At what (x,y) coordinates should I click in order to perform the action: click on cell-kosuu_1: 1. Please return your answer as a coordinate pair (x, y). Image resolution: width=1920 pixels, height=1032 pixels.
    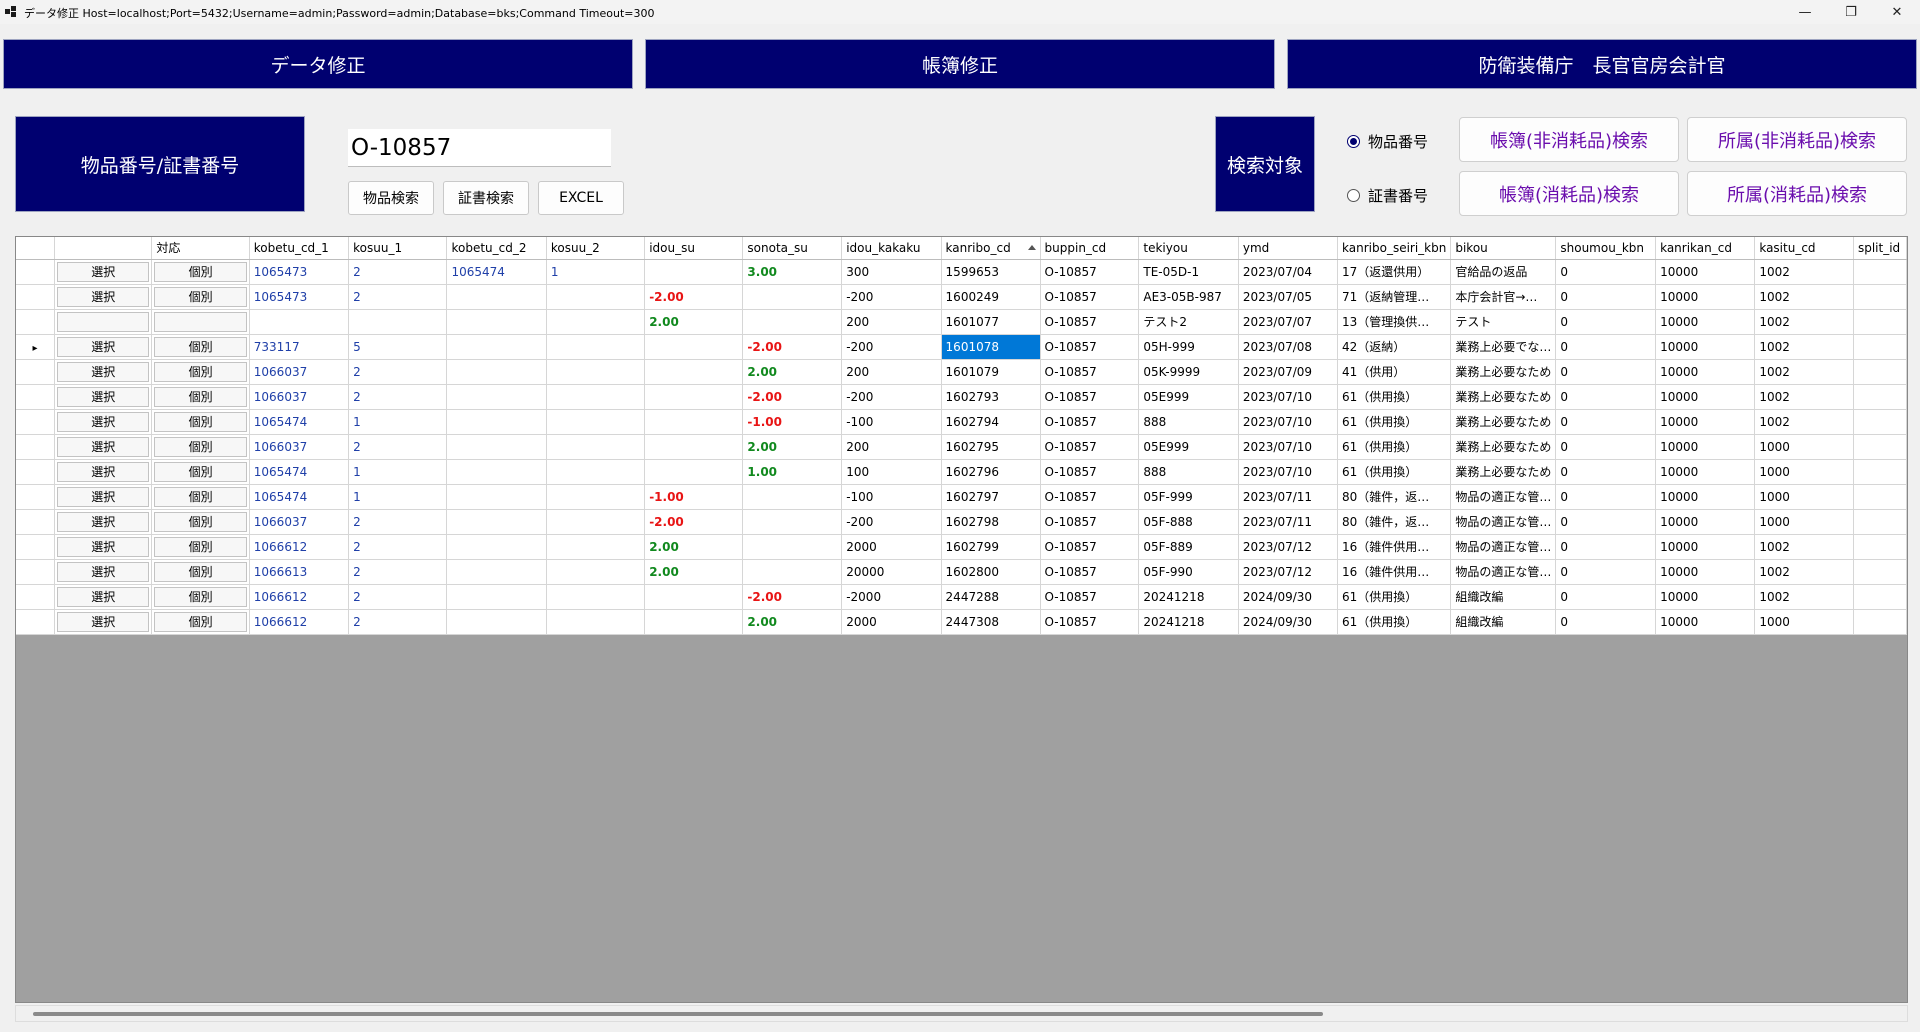
    Looking at the image, I should click on (398, 422).